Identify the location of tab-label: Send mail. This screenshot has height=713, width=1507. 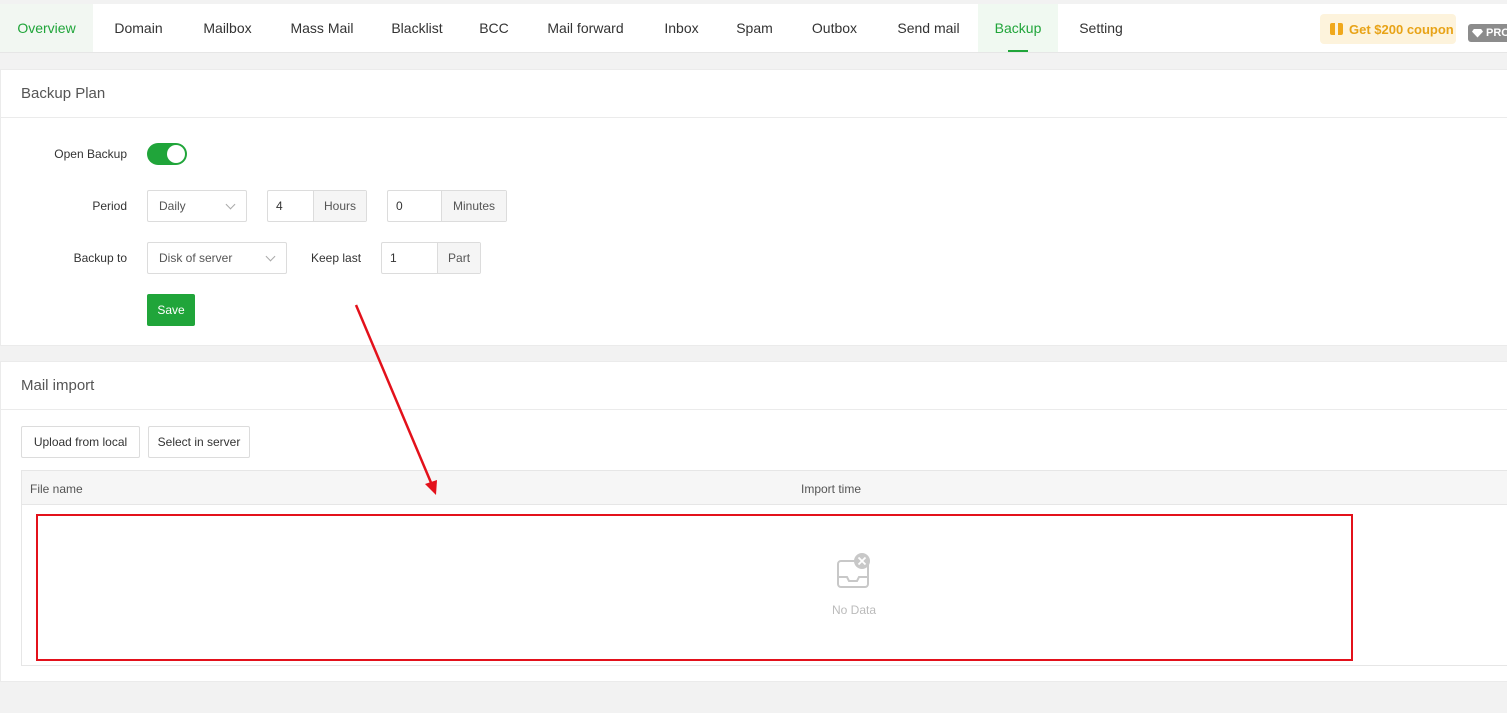
(928, 28).